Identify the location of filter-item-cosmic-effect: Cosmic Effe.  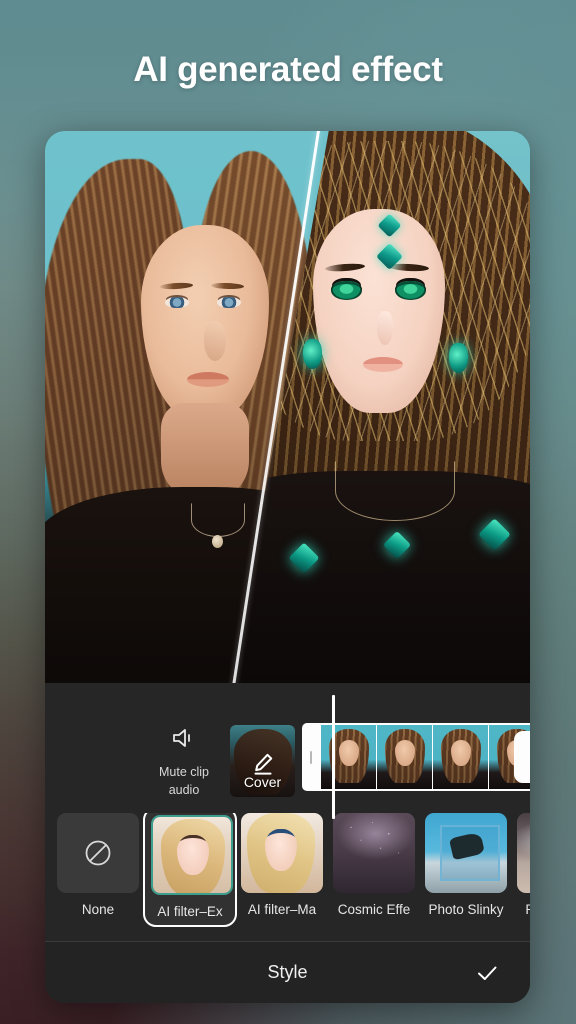
(374, 865).